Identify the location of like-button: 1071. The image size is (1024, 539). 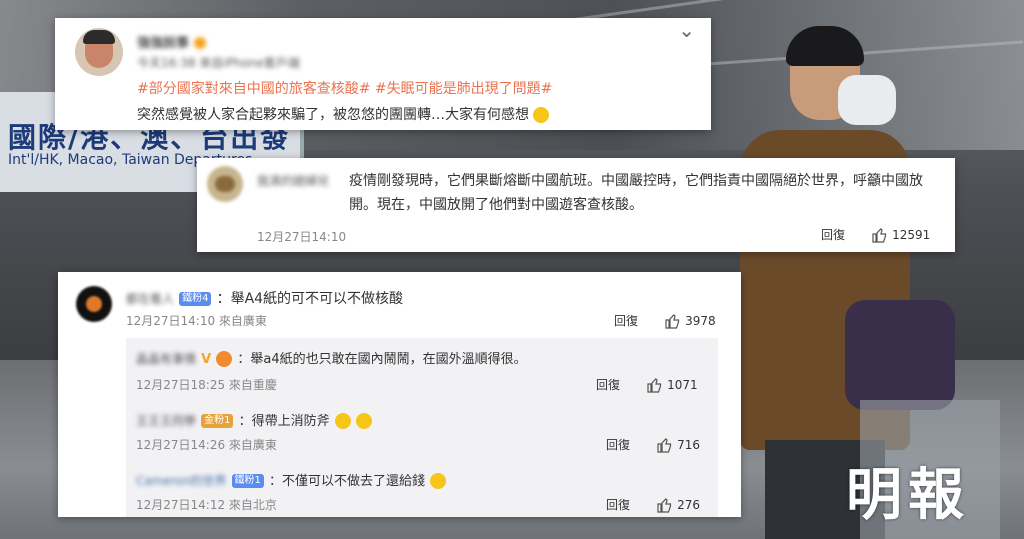
(672, 383).